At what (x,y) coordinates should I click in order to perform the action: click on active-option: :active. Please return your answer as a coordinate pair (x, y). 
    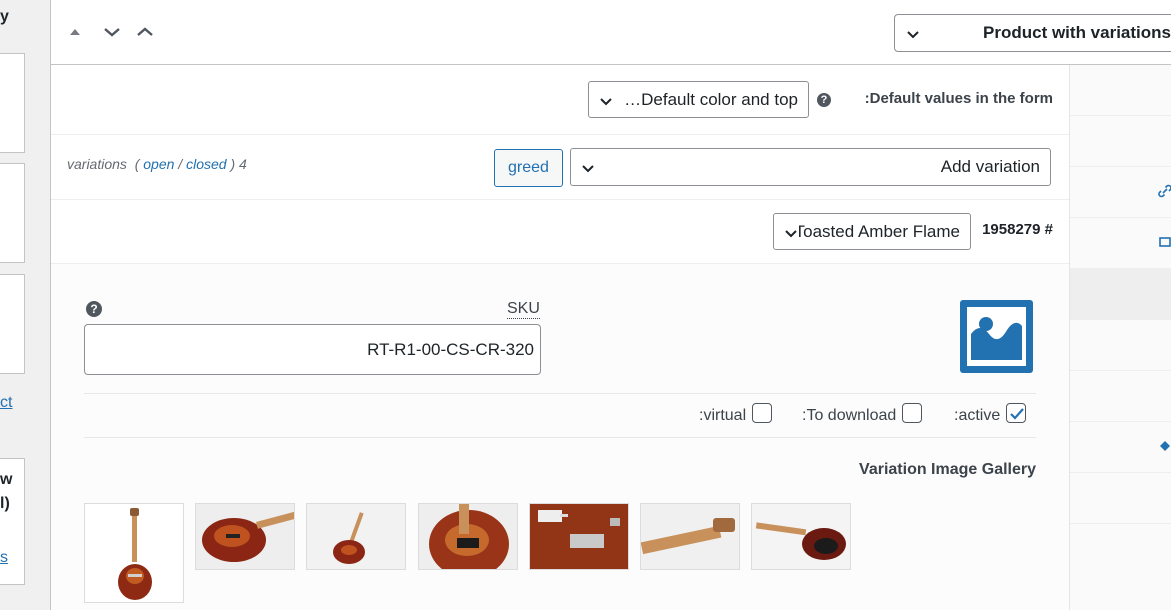
    Looking at the image, I should click on (990, 414).